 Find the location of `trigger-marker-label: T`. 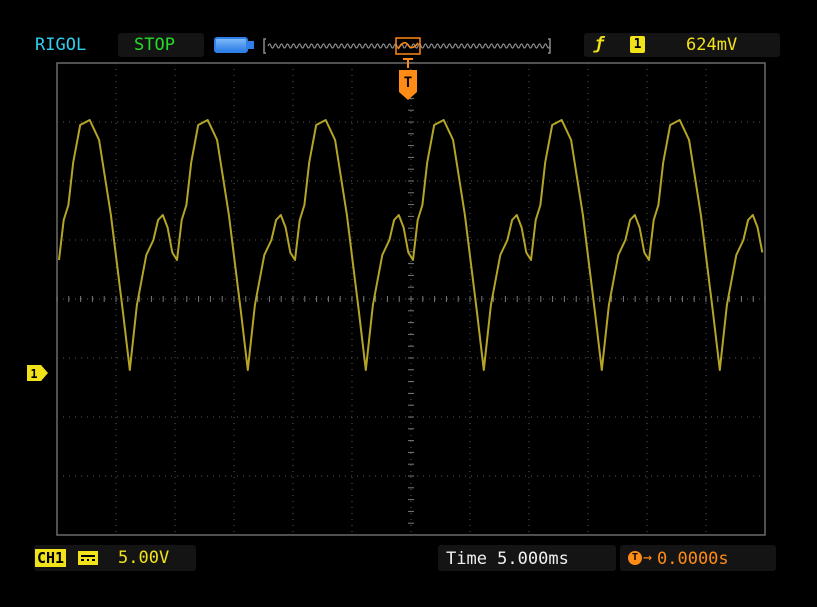

trigger-marker-label: T is located at coordinates (408, 83).